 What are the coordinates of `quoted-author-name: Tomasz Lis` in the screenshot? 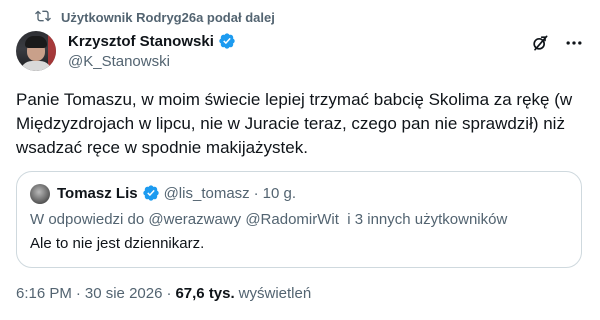 It's located at (97, 193).